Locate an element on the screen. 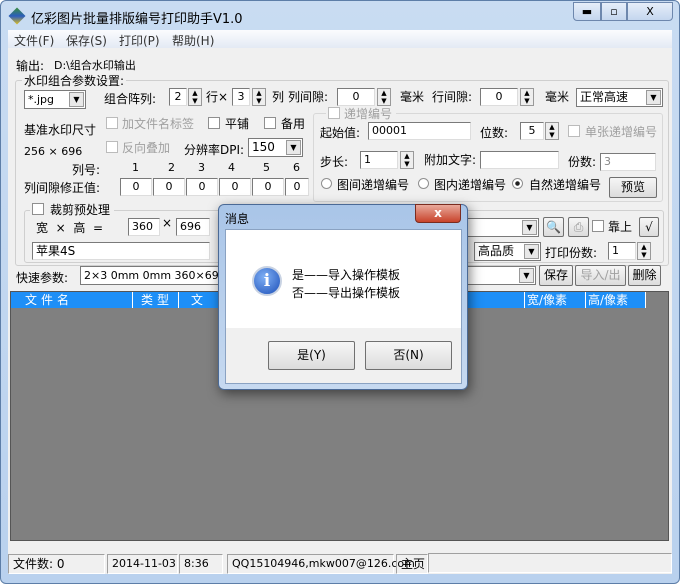 The image size is (680, 584). numbering-group-header: 递增编号 is located at coordinates (361, 113).